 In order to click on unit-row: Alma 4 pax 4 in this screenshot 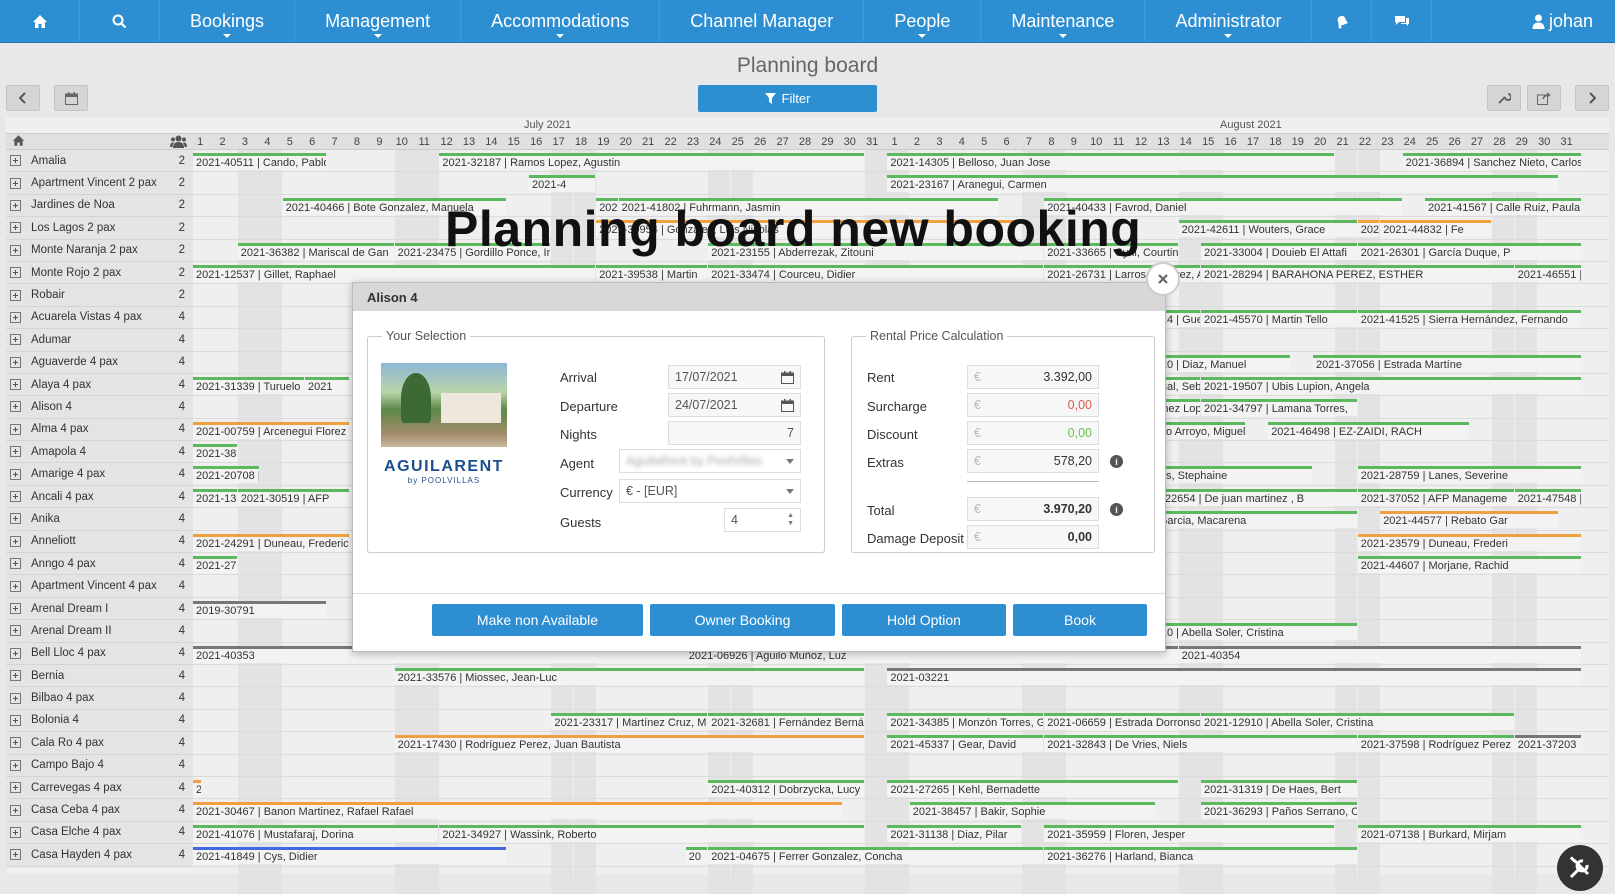, I will do `click(99, 430)`.